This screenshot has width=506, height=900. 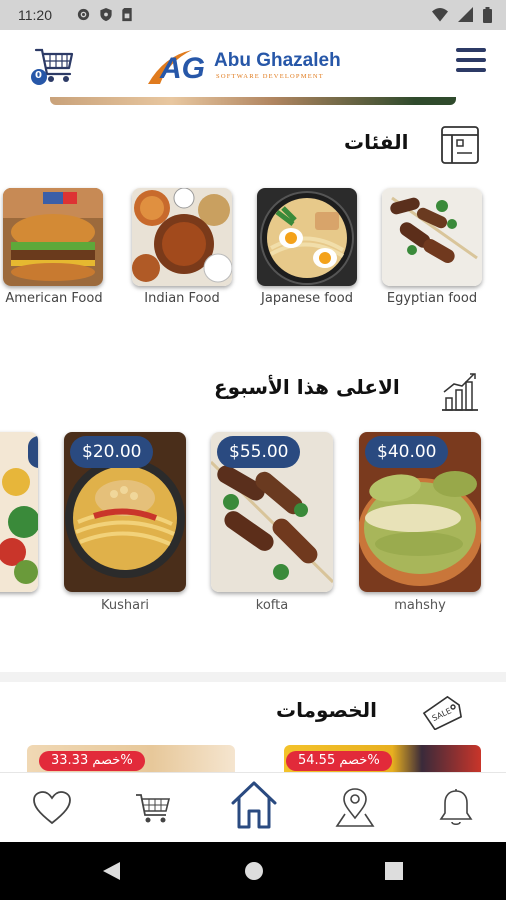 I want to click on brand-logo: AG Abu Ghazaleh SOFTWARE DEVELOPMENT, so click(x=253, y=66).